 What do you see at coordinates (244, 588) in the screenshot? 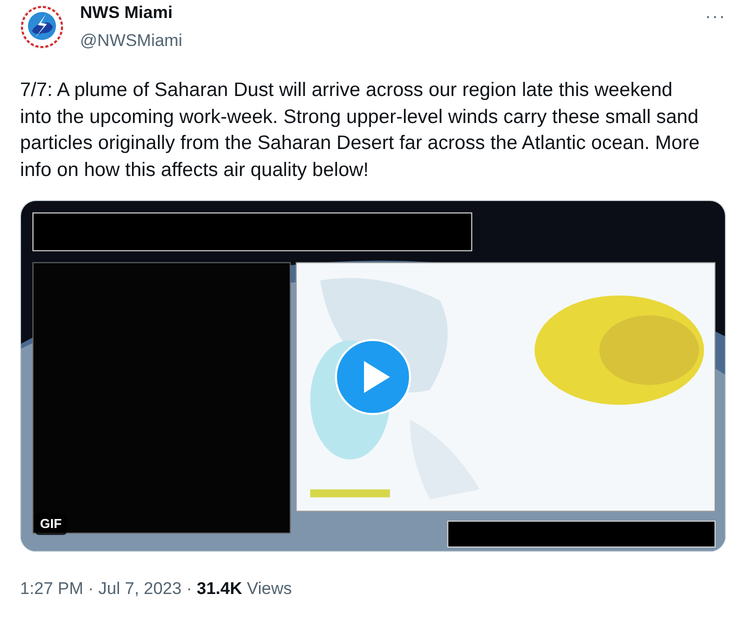
I see `view-count: 31.4K Views` at bounding box center [244, 588].